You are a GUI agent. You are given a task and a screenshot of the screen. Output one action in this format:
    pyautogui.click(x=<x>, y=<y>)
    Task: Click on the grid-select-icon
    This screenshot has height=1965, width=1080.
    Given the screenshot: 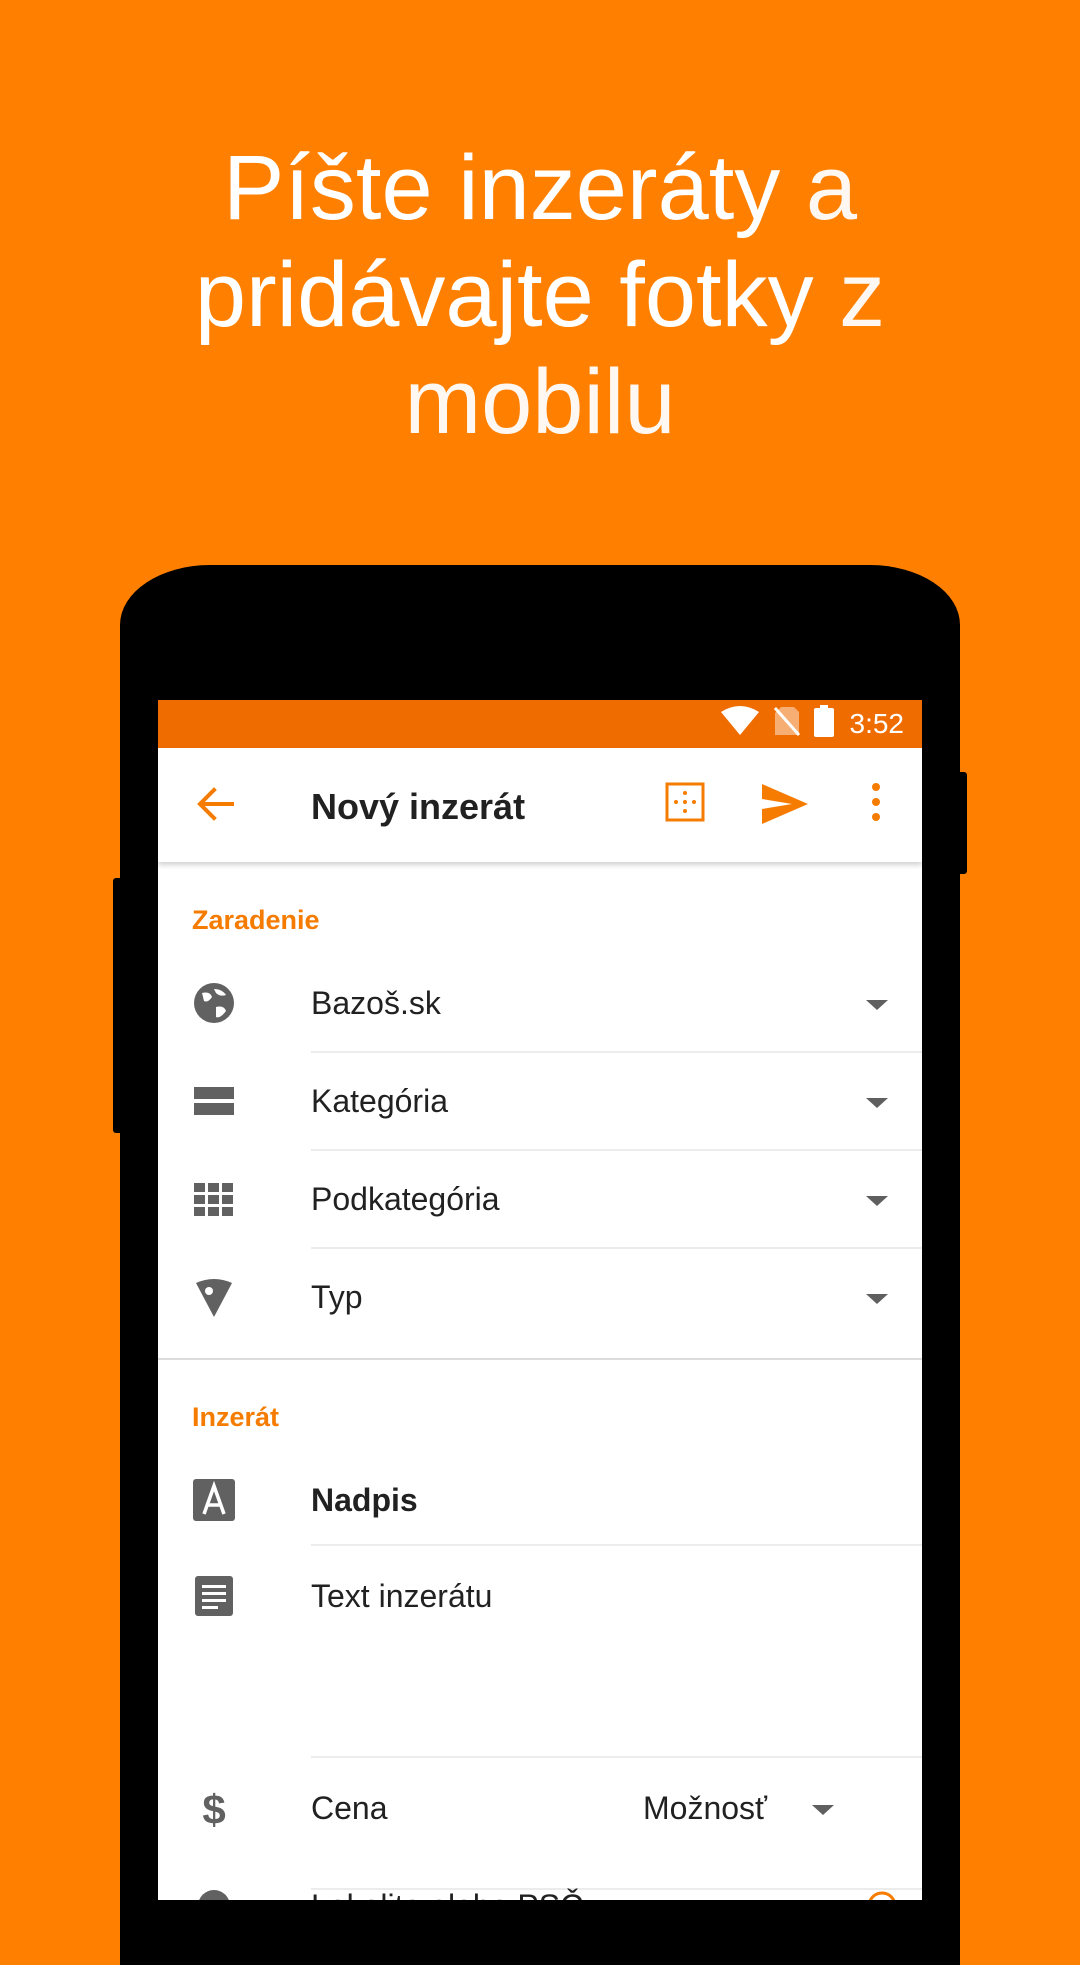 What is the action you would take?
    pyautogui.click(x=685, y=804)
    